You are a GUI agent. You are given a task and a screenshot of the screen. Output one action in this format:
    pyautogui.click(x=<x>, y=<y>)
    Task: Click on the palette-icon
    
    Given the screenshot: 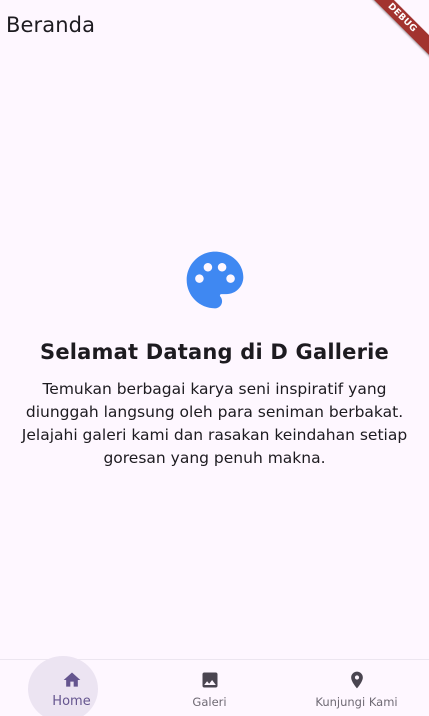 What is the action you would take?
    pyautogui.click(x=214, y=280)
    